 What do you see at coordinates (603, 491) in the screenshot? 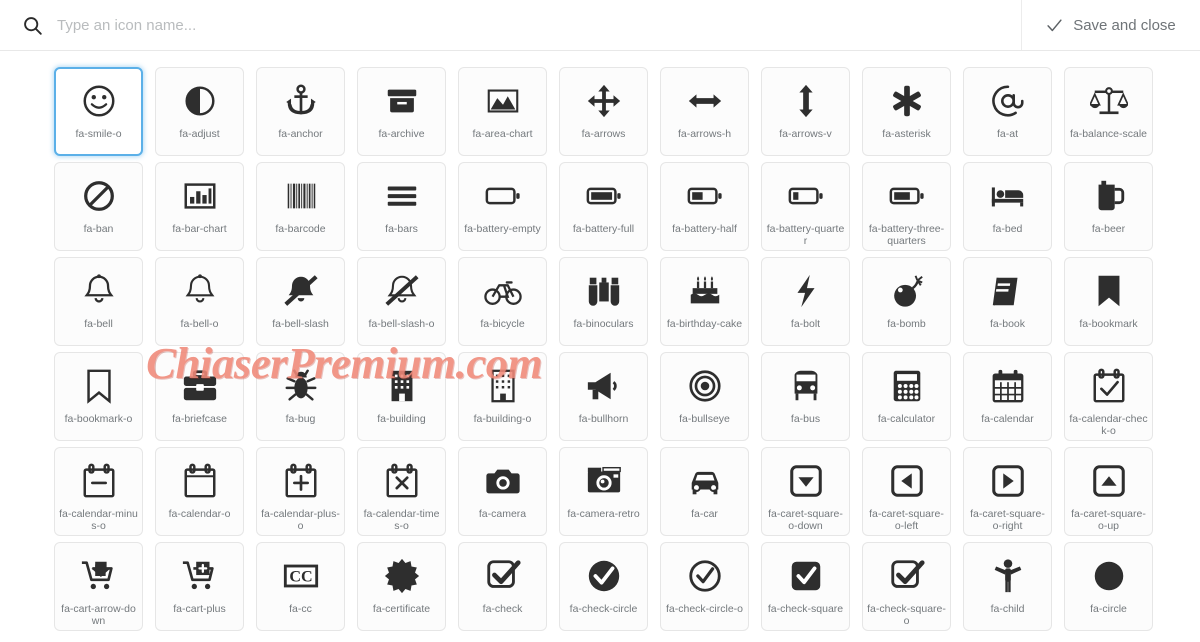
I see `icon-tile-fa-camera-retro: fa-camera-retro` at bounding box center [603, 491].